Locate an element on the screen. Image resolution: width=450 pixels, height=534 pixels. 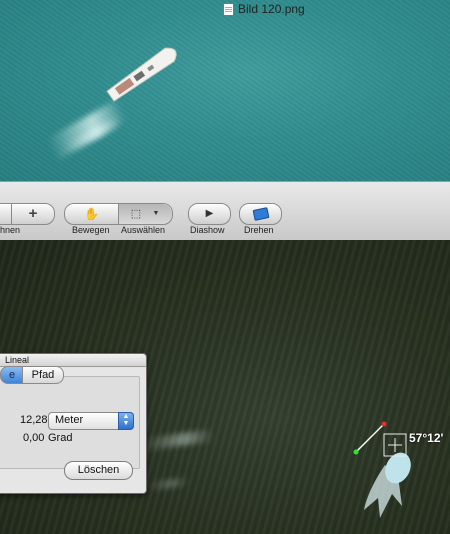
zoom-in-icon: + is located at coordinates (33, 214).